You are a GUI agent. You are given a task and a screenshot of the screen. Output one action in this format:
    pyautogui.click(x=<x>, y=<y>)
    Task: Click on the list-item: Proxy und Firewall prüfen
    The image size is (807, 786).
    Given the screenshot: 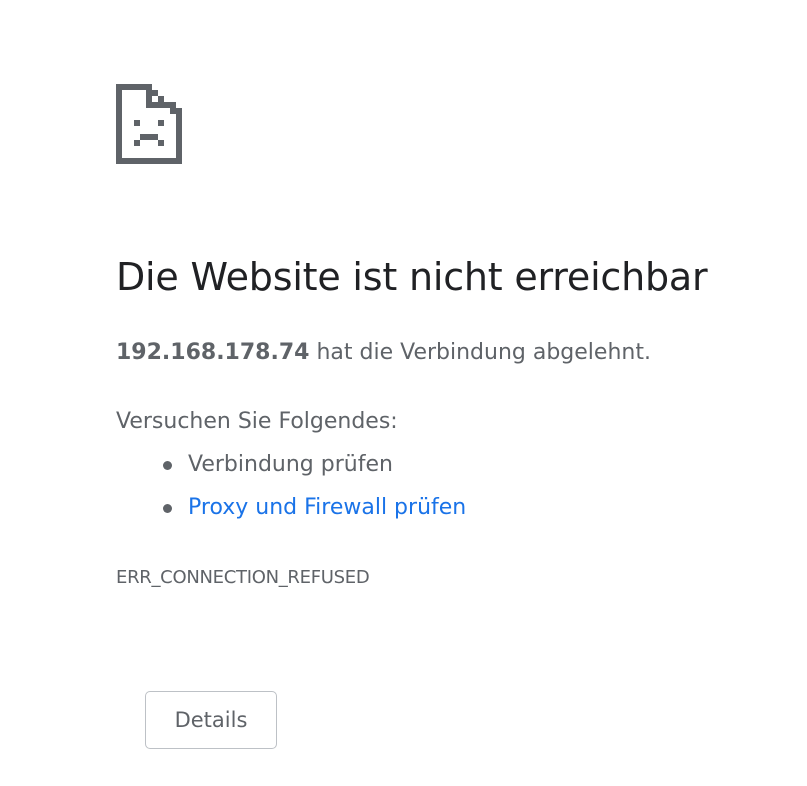 What is the action you would take?
    pyautogui.click(x=291, y=513)
    